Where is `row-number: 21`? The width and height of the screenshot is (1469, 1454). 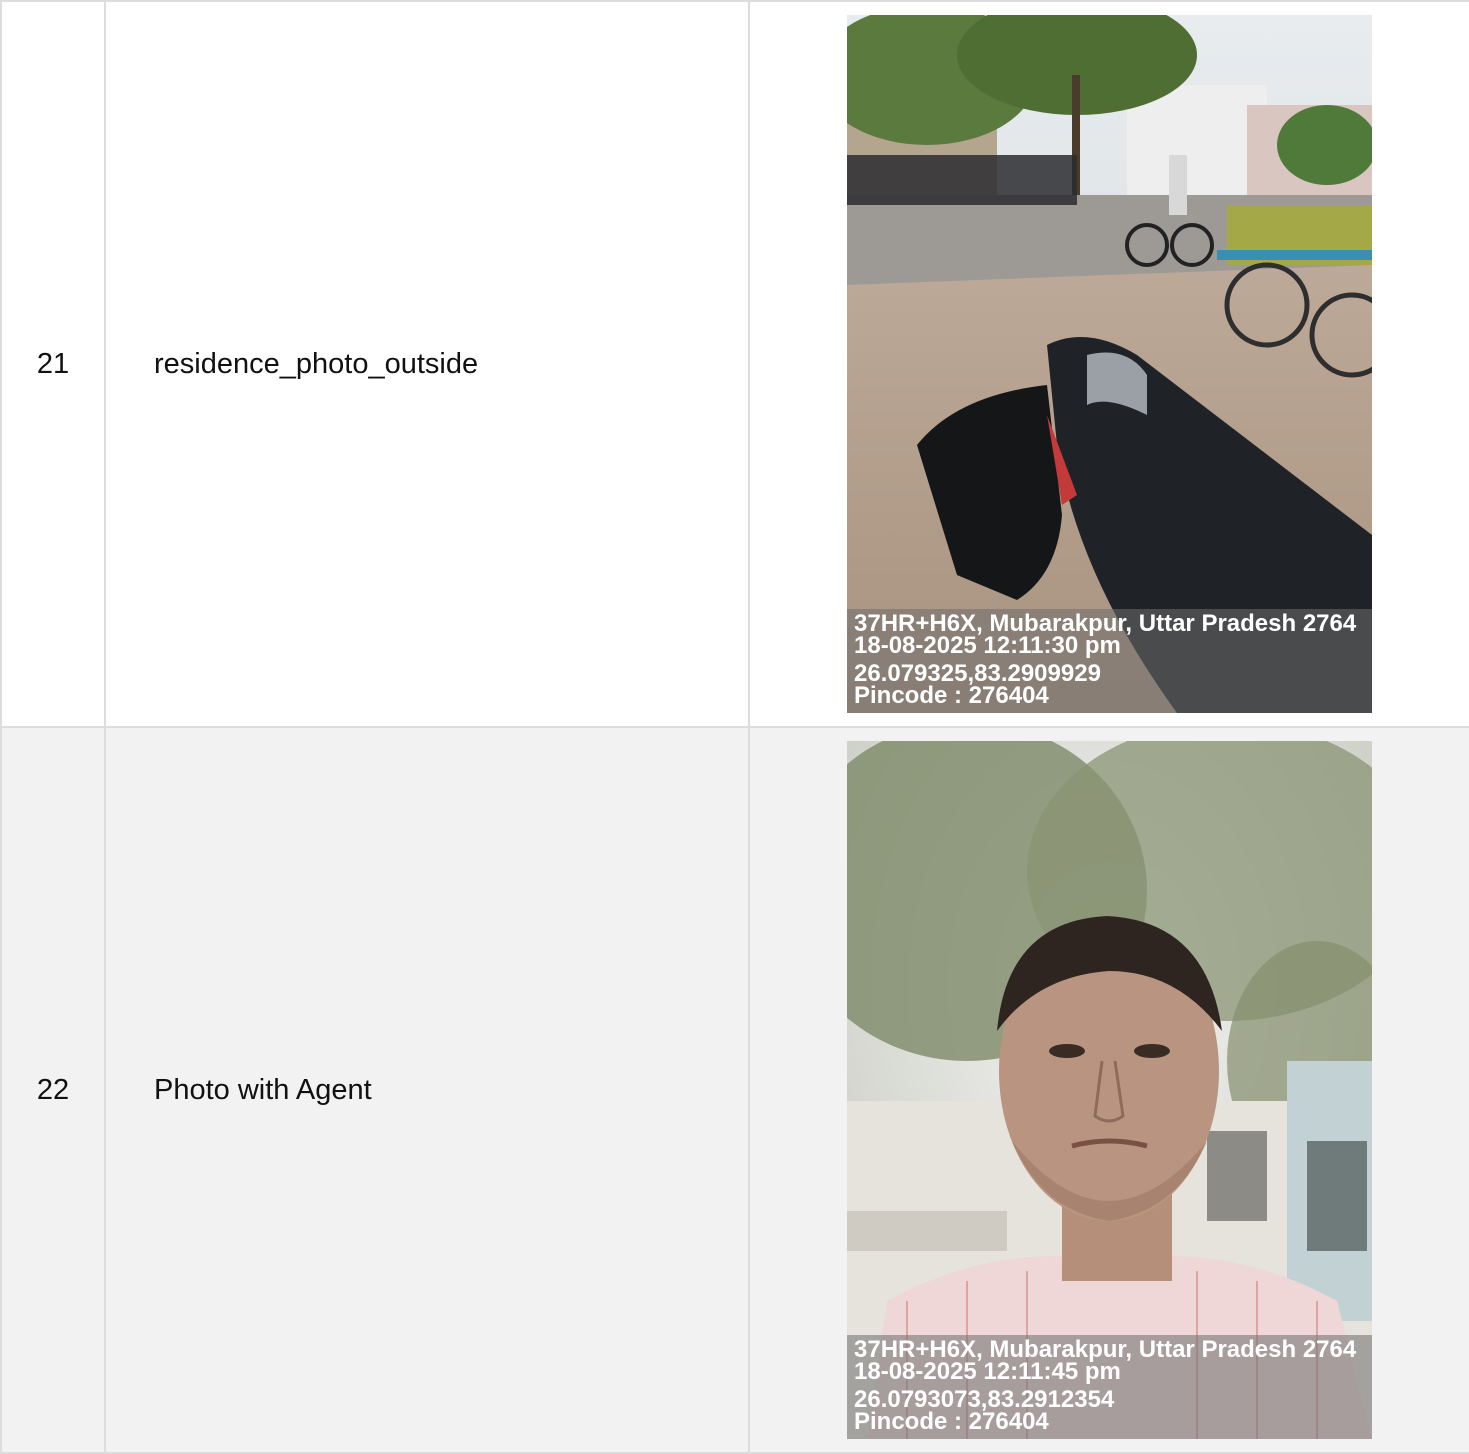 row-number: 21 is located at coordinates (53, 364).